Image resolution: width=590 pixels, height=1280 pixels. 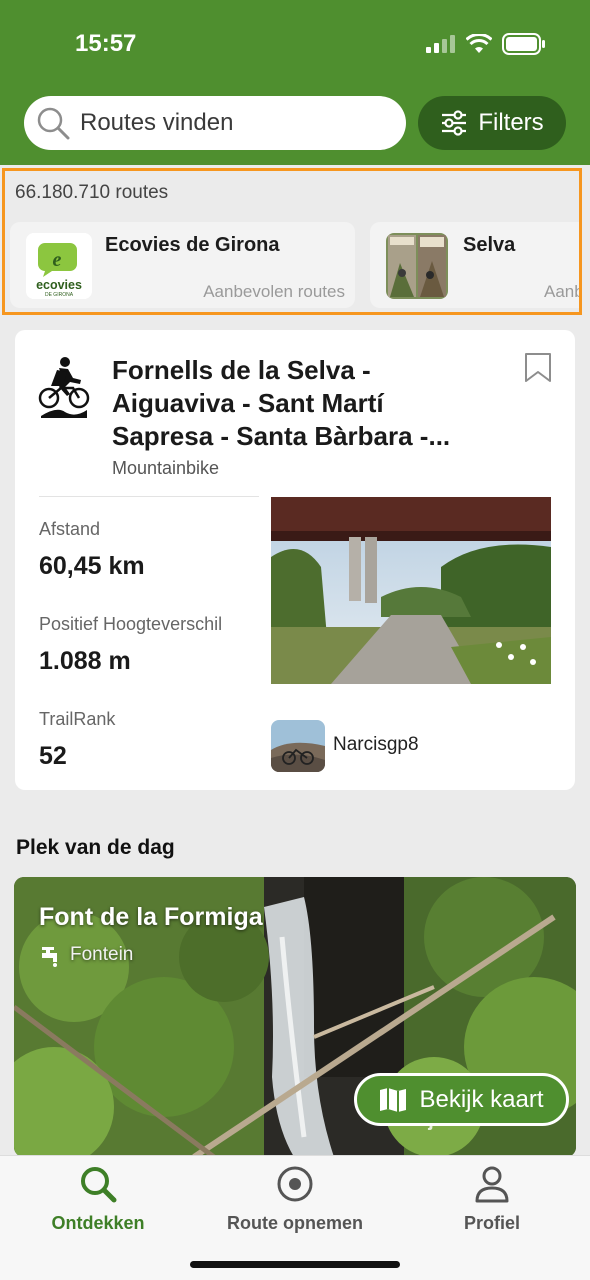 What do you see at coordinates (49, 957) in the screenshot?
I see `fountain-icon` at bounding box center [49, 957].